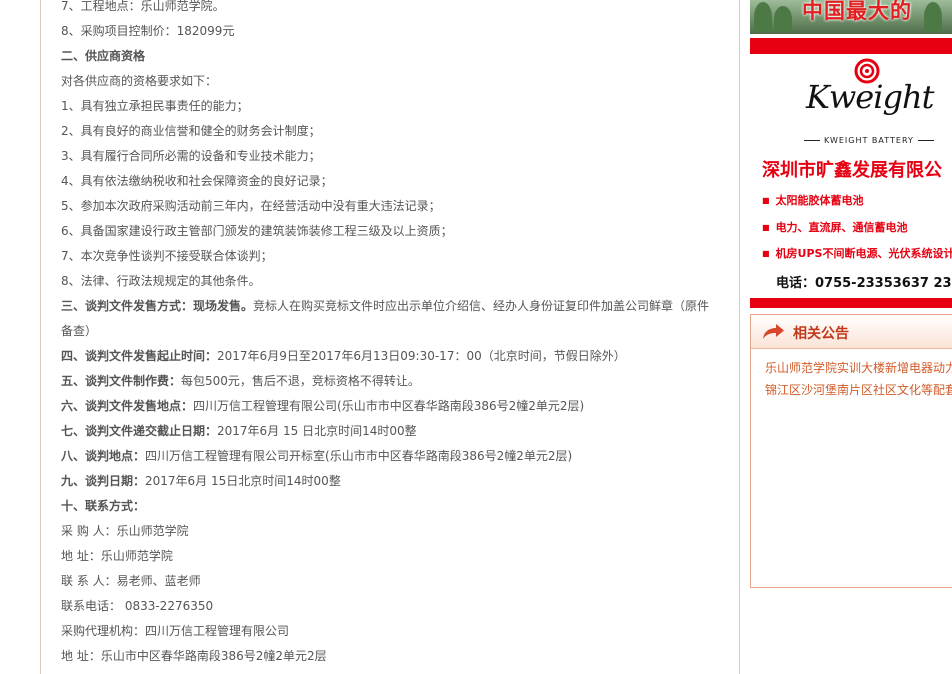 This screenshot has height=674, width=952. Describe the element at coordinates (852, 170) in the screenshot. I see `ad-company: 深圳市旷鑫发展有限公` at that location.